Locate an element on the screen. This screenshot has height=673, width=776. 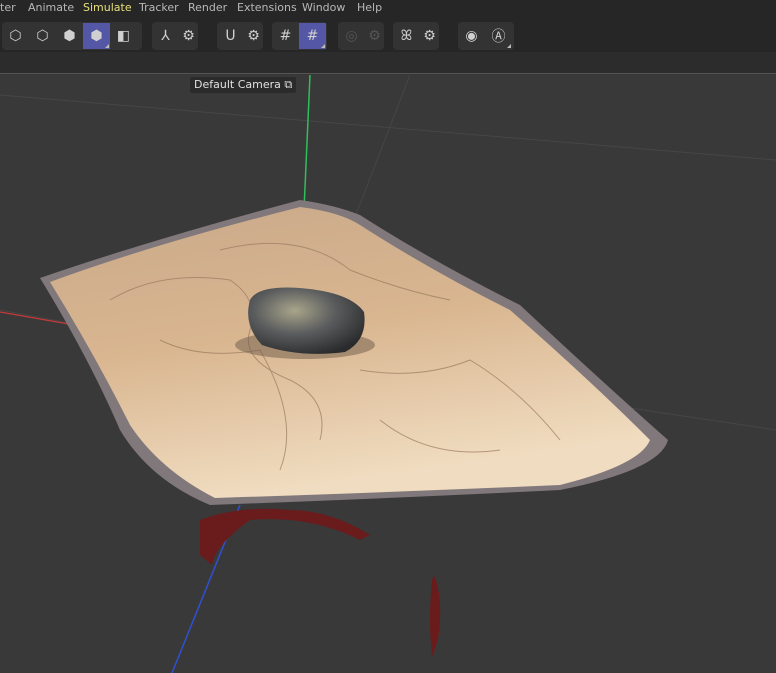
camera-label: Default Camera ⧉ is located at coordinates (243, 85).